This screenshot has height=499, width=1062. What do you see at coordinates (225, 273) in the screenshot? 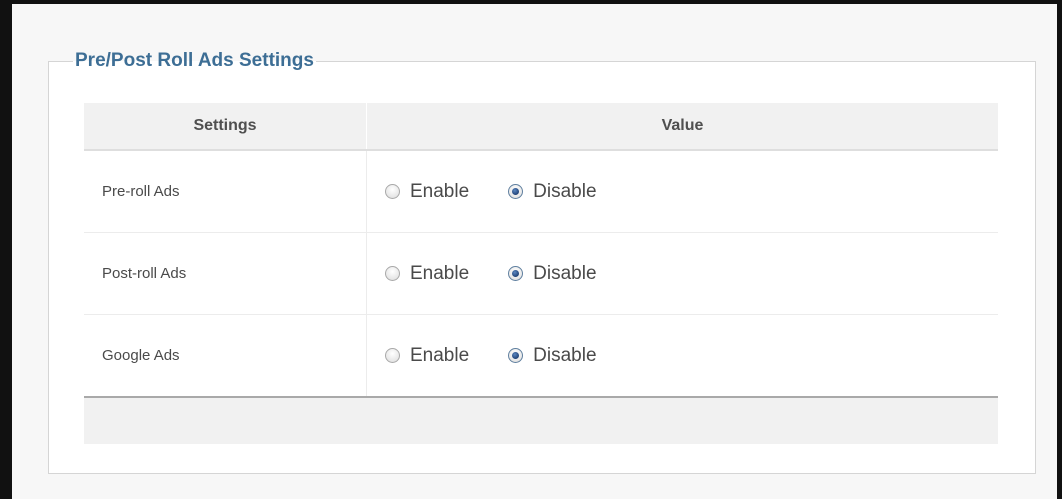
I see `setting-label-post-roll: Post-roll Ads` at bounding box center [225, 273].